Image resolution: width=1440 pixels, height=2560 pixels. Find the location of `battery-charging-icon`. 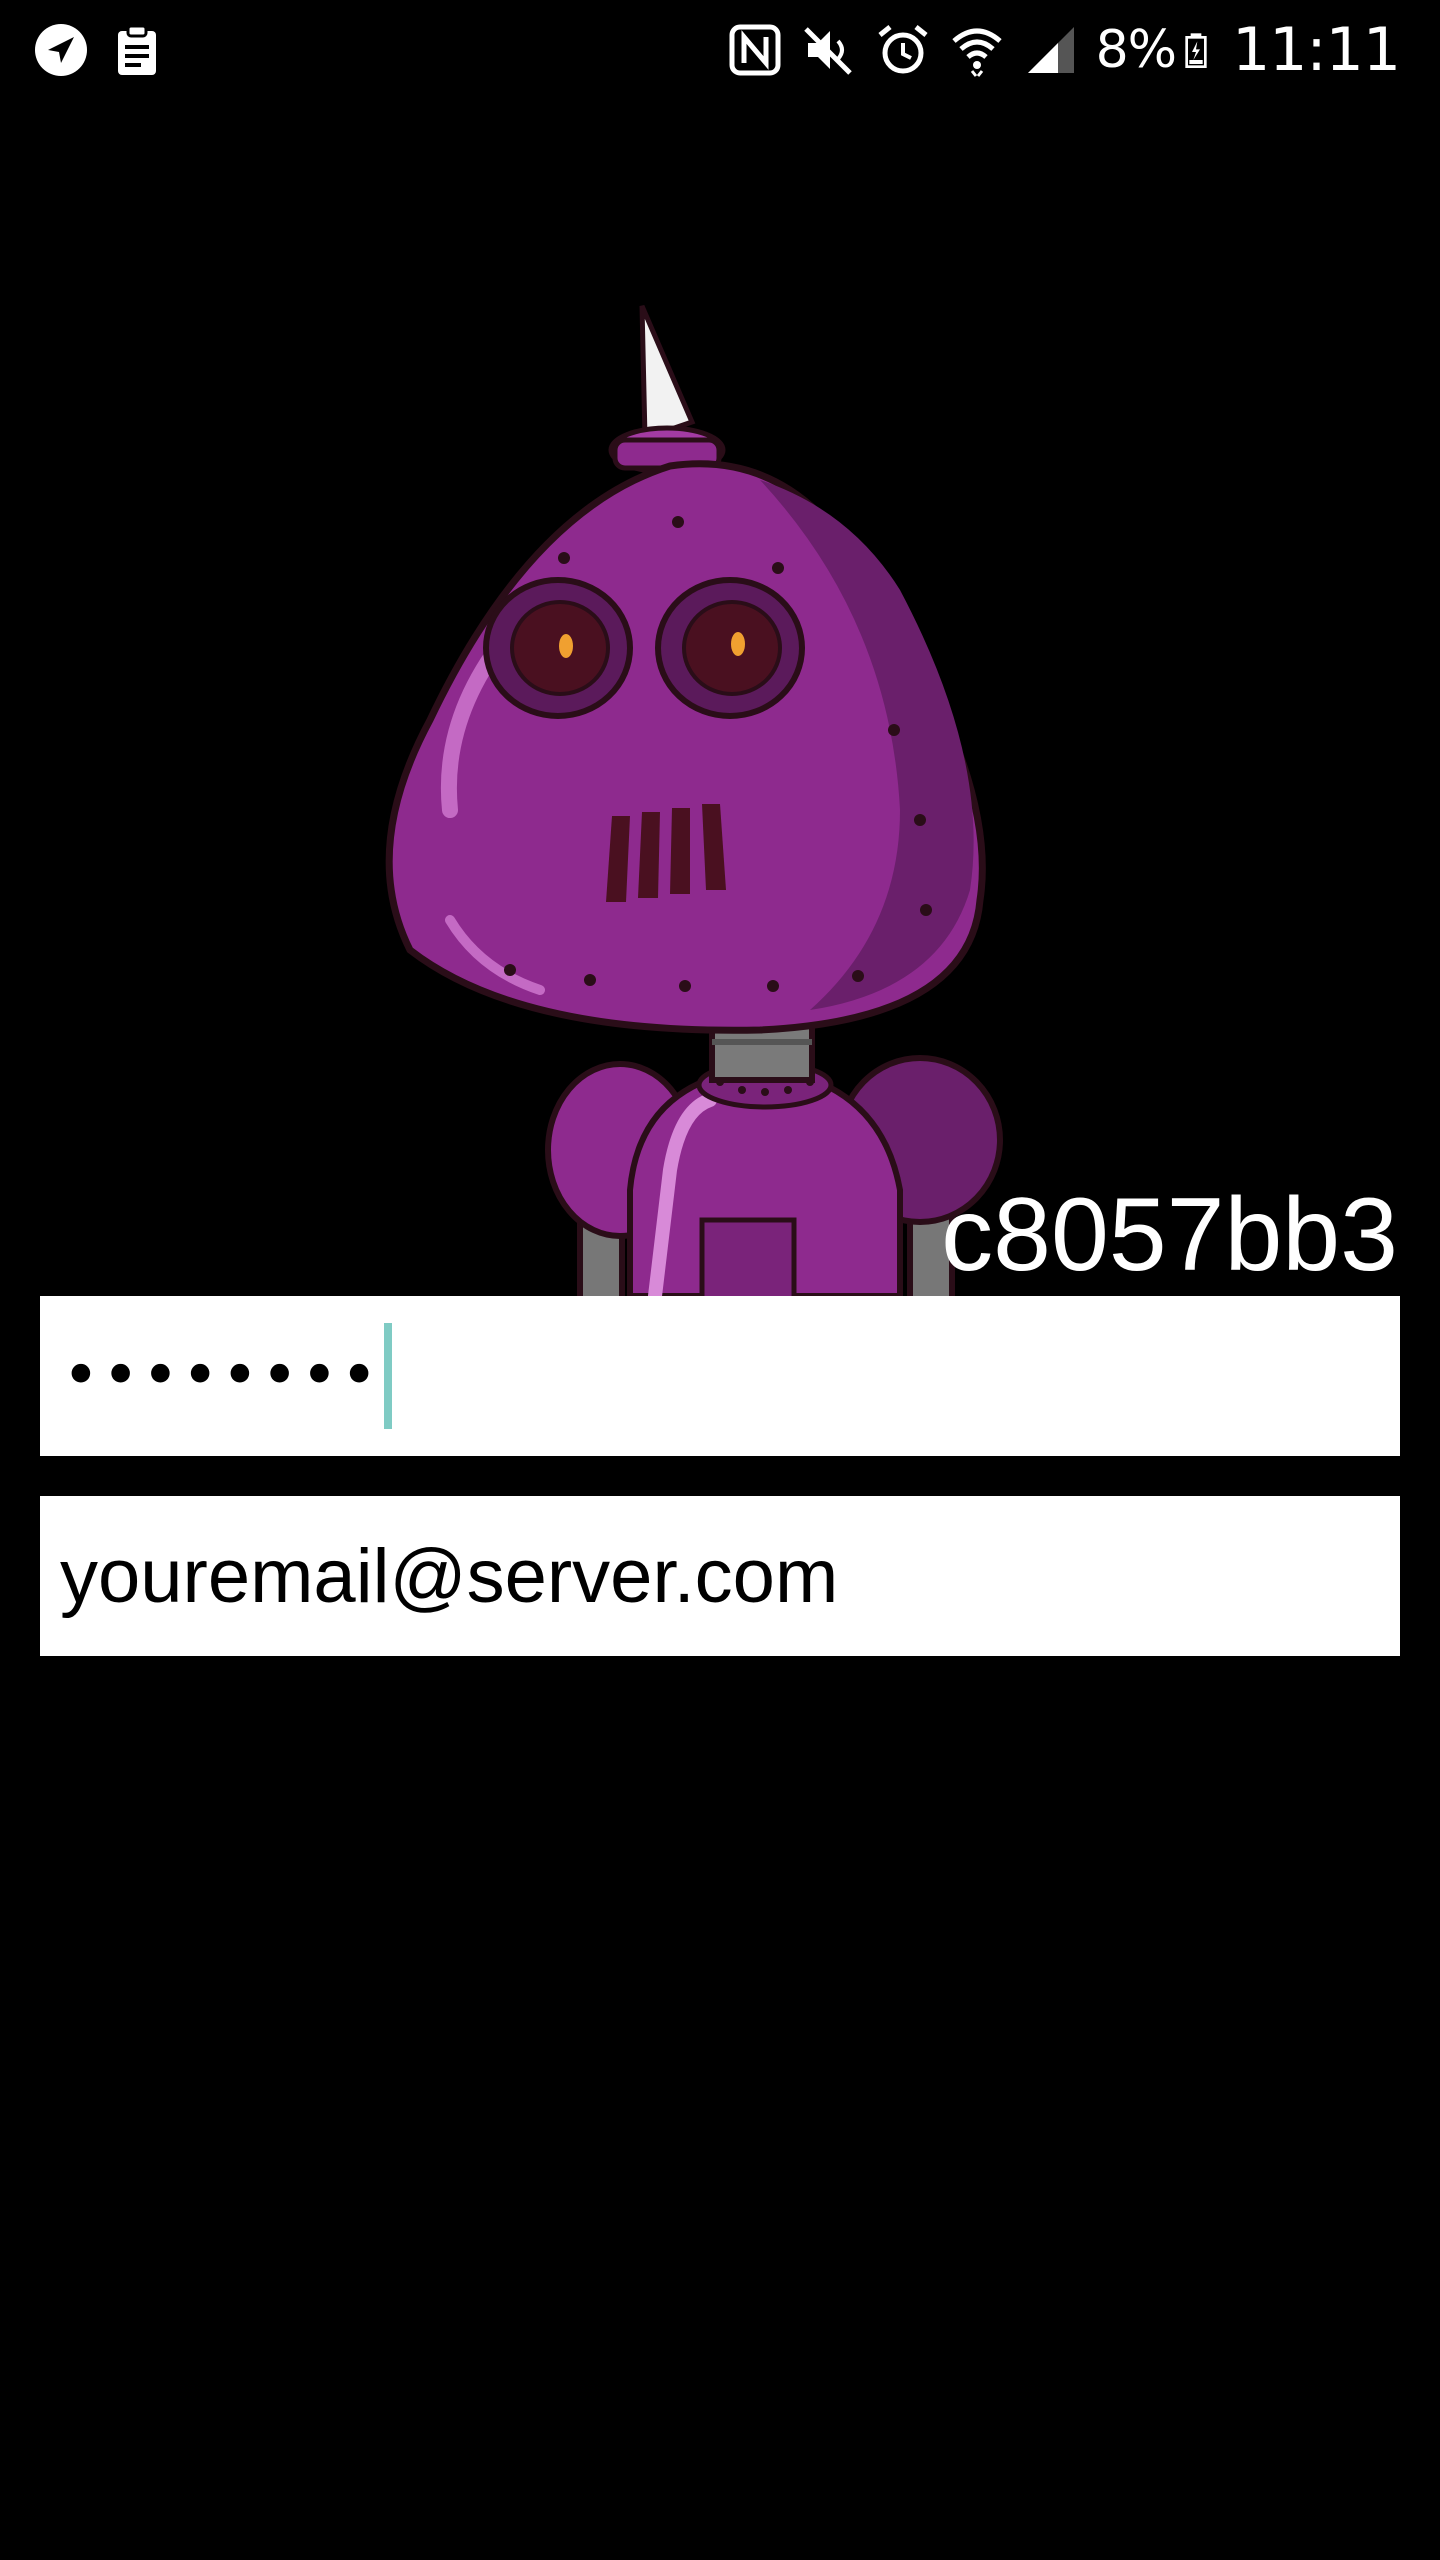

battery-charging-icon is located at coordinates (1196, 50).